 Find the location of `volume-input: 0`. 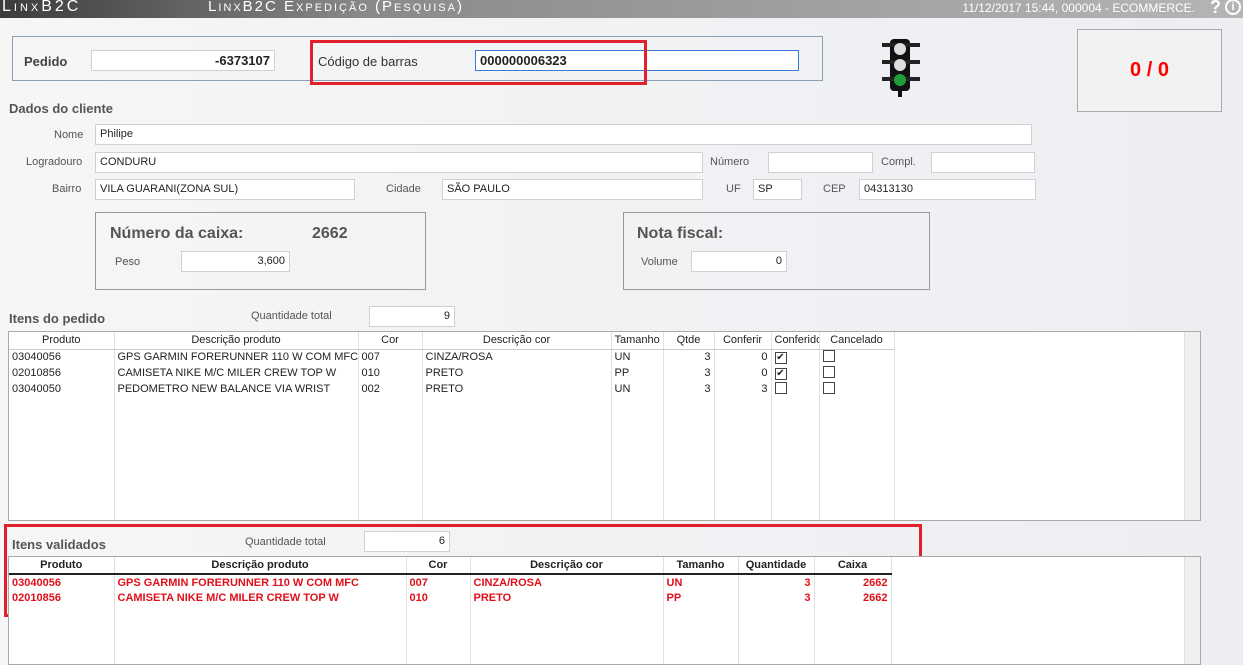

volume-input: 0 is located at coordinates (739, 261).